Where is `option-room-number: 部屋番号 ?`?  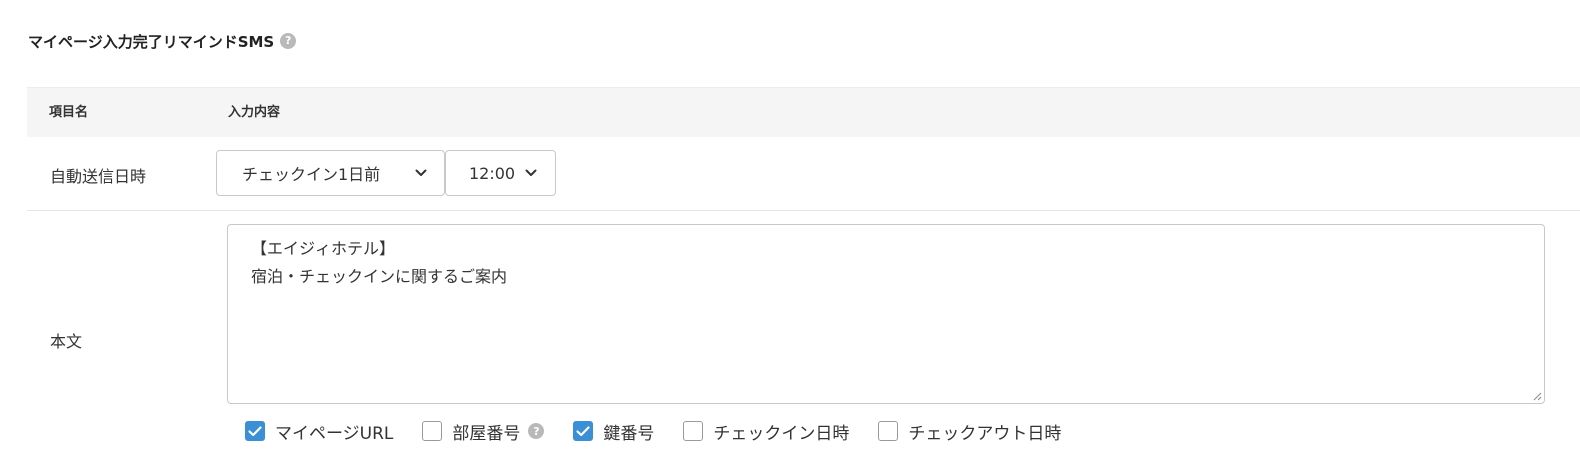 option-room-number: 部屋番号 ? is located at coordinates (483, 431).